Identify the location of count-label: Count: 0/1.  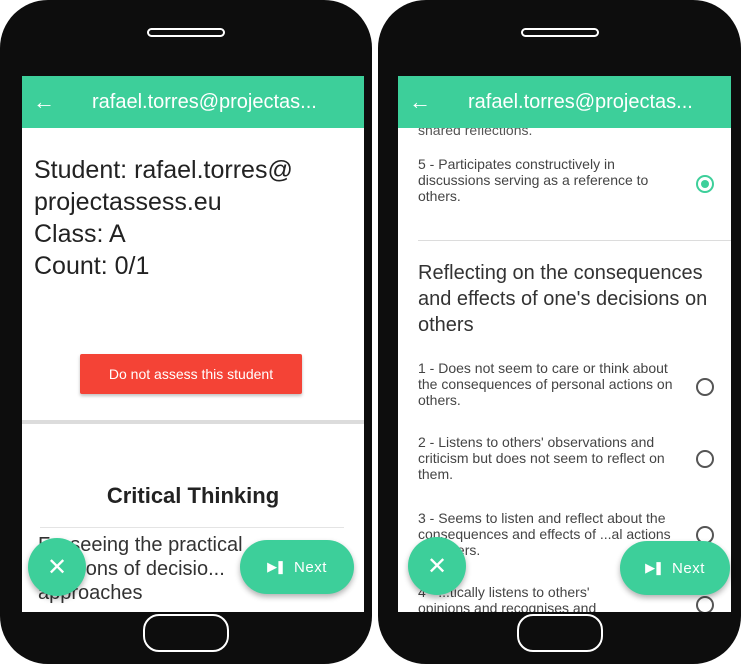
(92, 266).